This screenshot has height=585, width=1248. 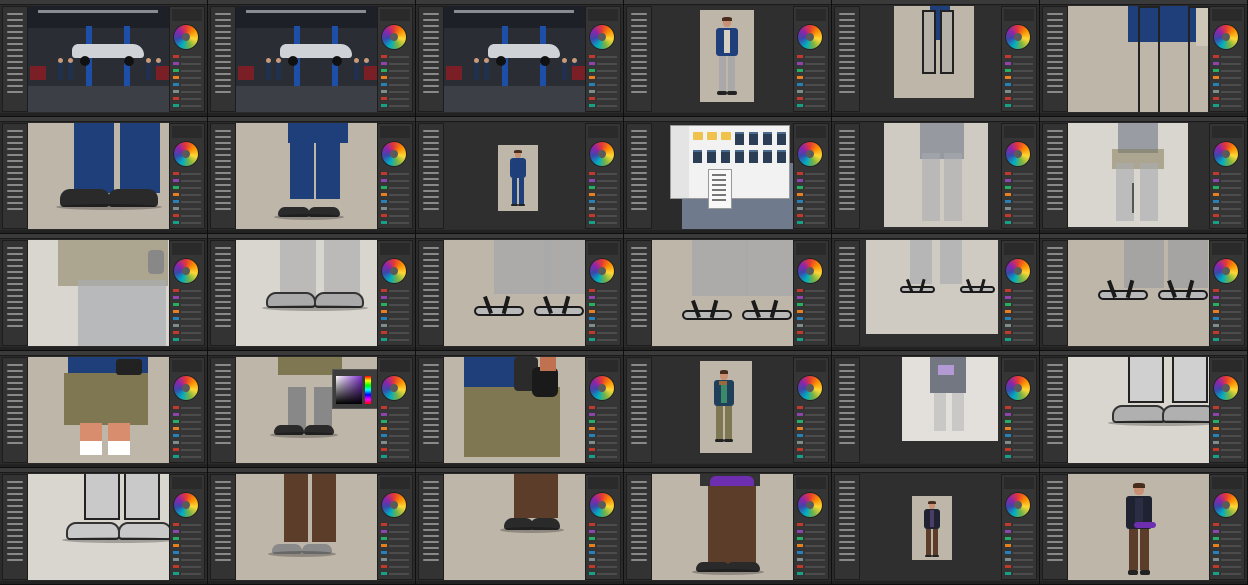 What do you see at coordinates (223, 176) in the screenshot?
I see `brush-presets-panel` at bounding box center [223, 176].